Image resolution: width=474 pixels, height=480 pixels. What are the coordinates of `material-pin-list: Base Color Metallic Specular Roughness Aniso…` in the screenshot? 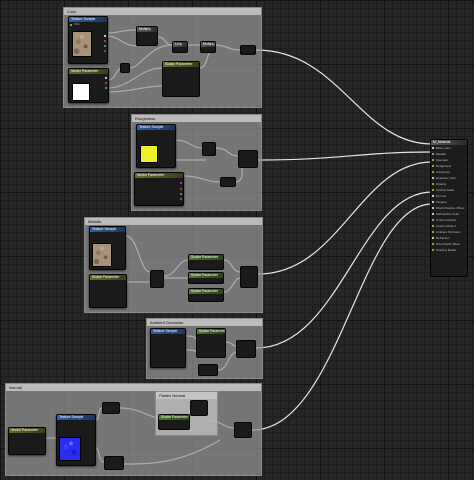 It's located at (449, 199).